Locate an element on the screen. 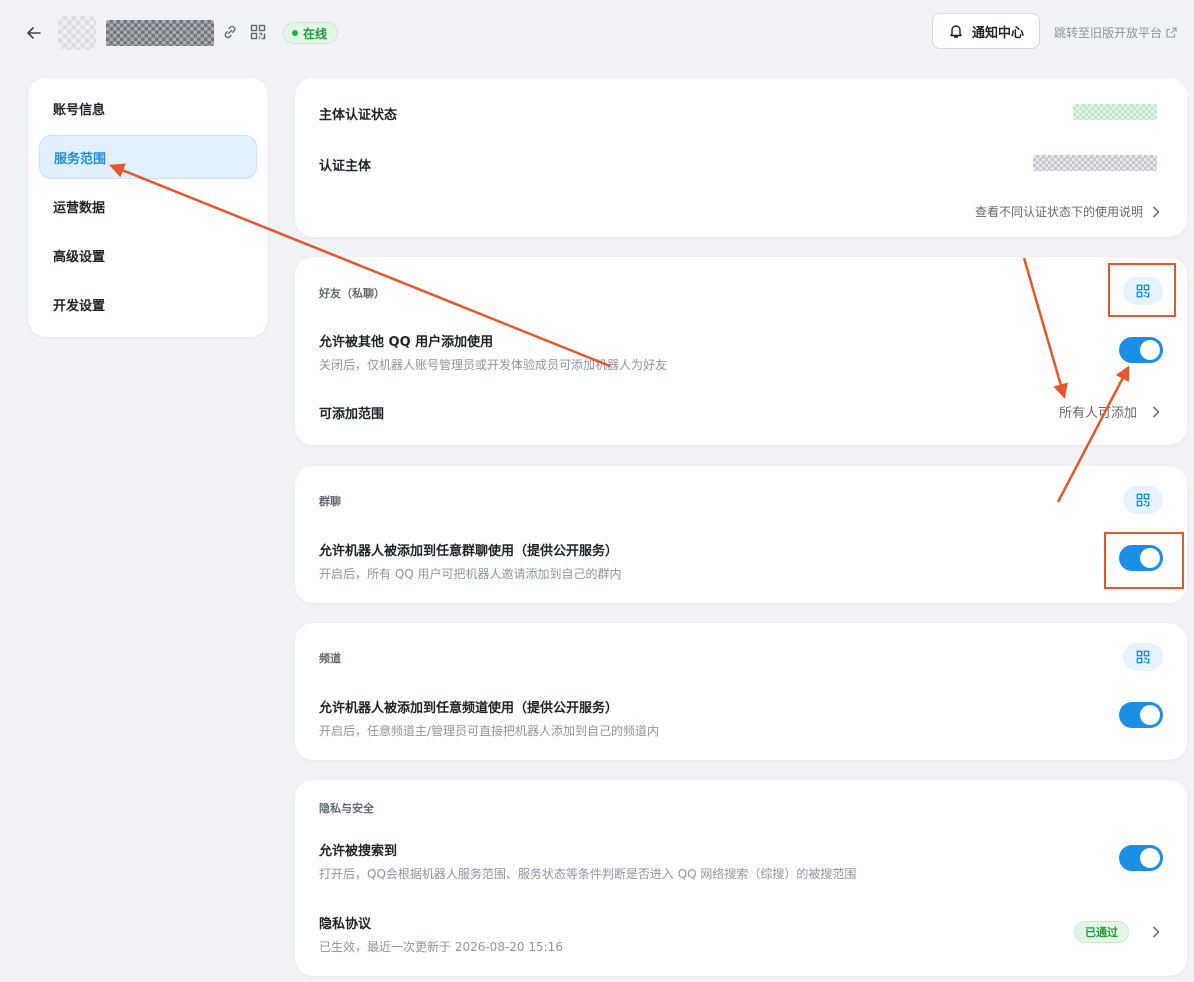 The width and height of the screenshot is (1194, 982). auth-help-link: 查看不同认证状态下的使用说明 is located at coordinates (1069, 211).